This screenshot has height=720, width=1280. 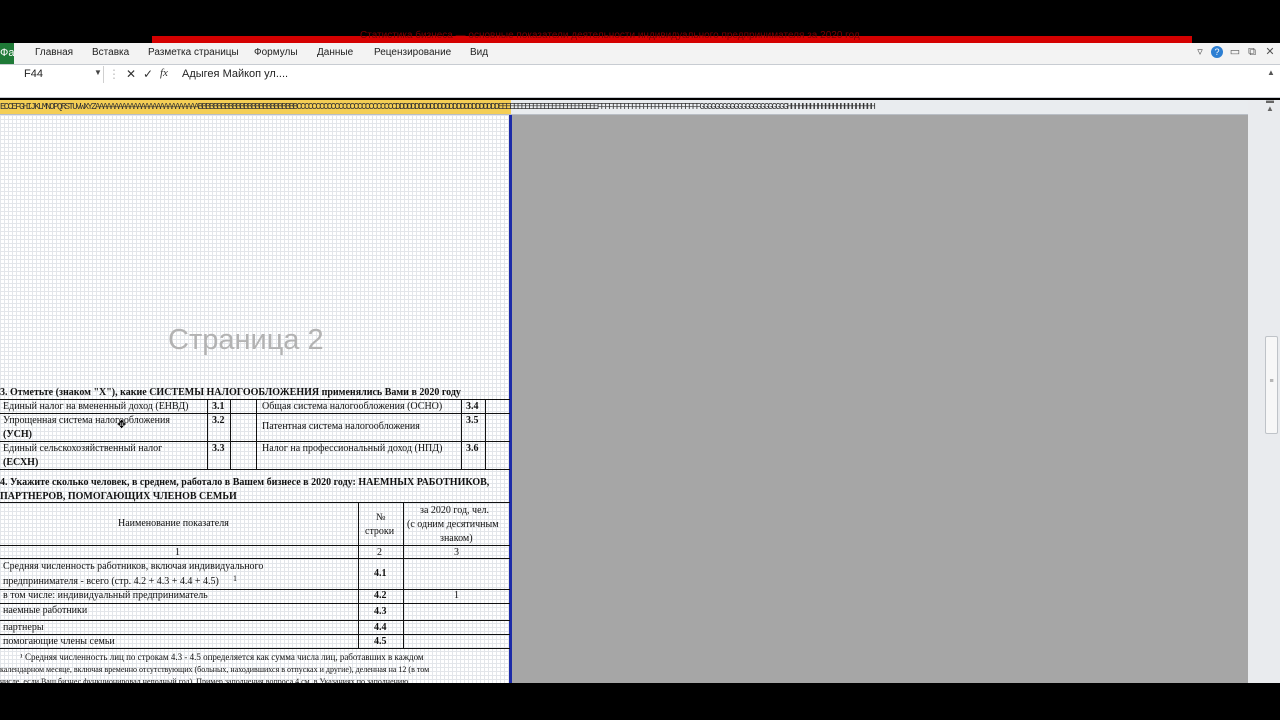 What do you see at coordinates (148, 74) in the screenshot?
I see `enter-icon: ✓` at bounding box center [148, 74].